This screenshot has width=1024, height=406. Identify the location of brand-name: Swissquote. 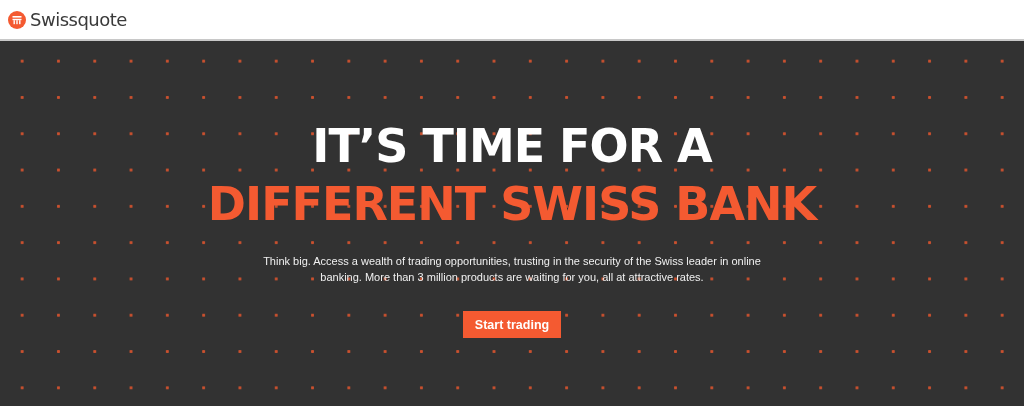
(78, 19).